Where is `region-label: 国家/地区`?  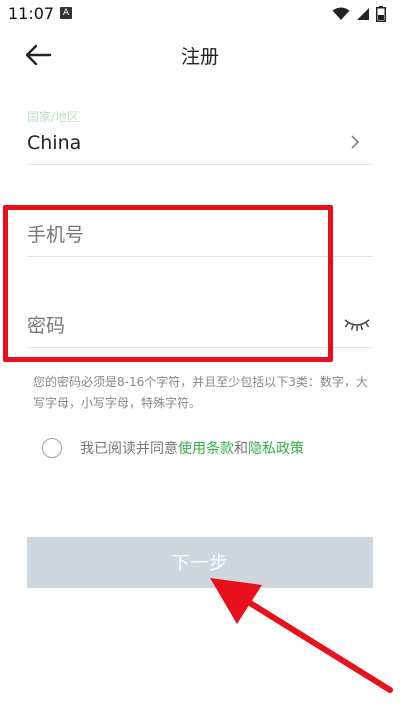 region-label: 国家/地区 is located at coordinates (53, 117).